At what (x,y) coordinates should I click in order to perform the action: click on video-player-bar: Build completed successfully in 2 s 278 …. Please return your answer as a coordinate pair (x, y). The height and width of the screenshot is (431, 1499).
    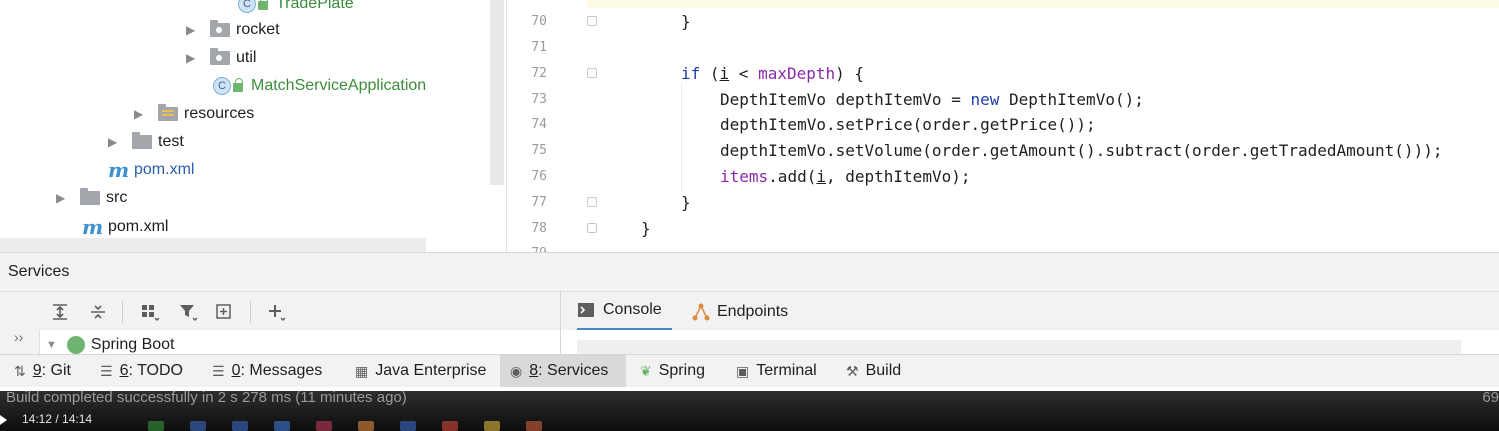
    Looking at the image, I should click on (749, 410).